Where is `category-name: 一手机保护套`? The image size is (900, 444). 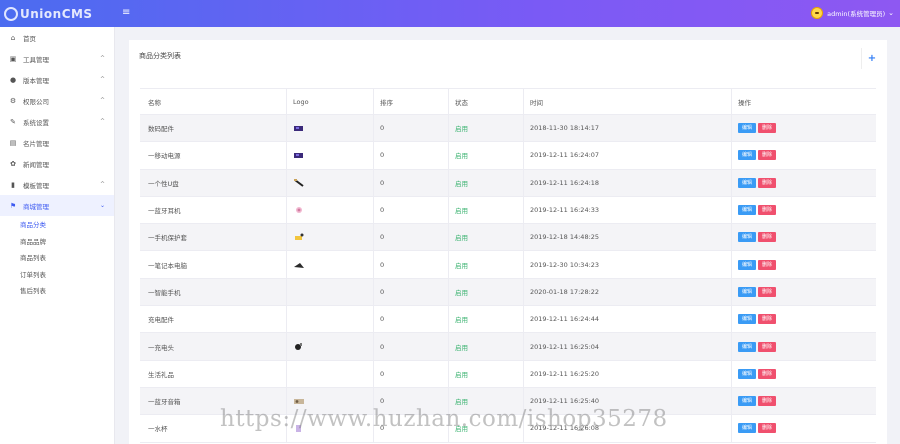
category-name: 一手机保护套 is located at coordinates (167, 238).